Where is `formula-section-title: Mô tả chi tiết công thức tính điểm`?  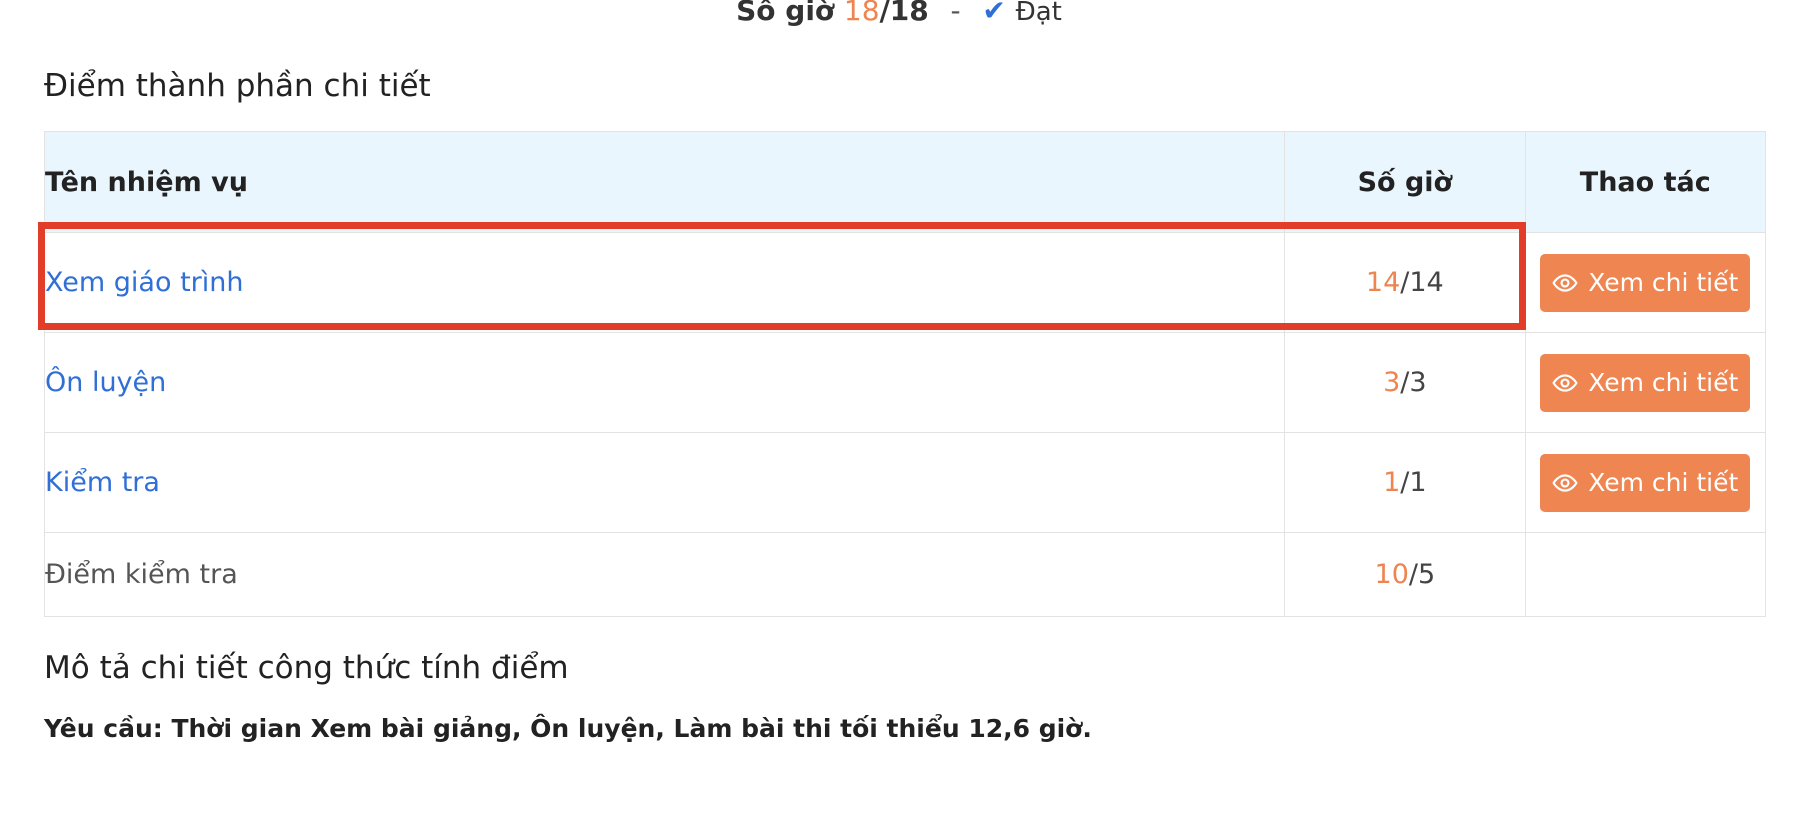 formula-section-title: Mô tả chi tiết công thức tính điểm is located at coordinates (306, 668).